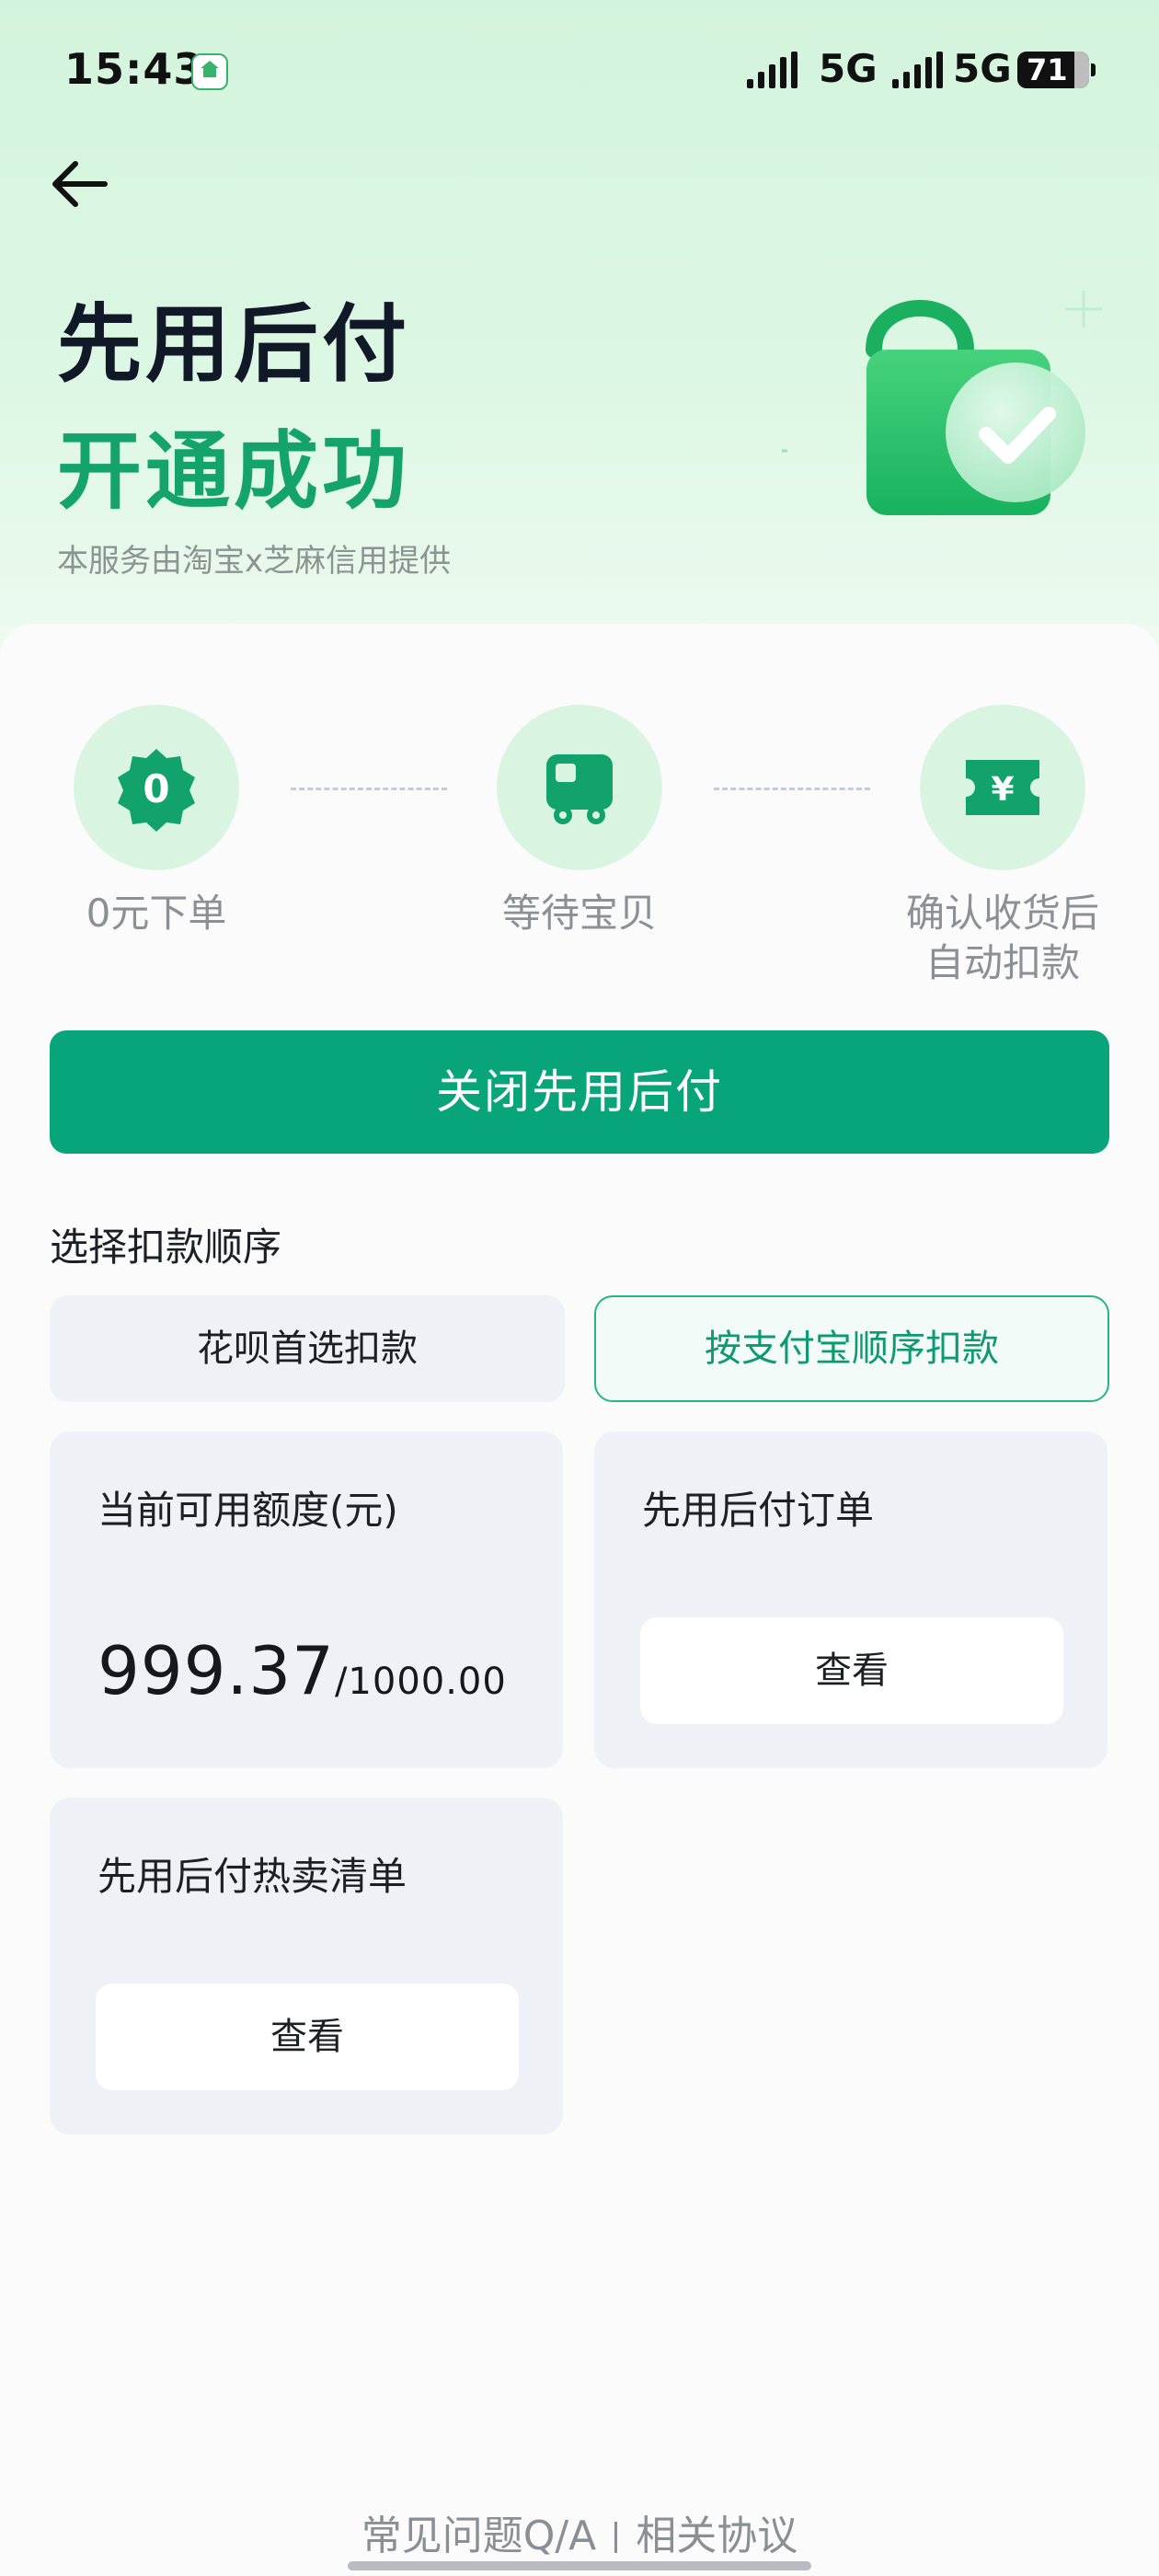  I want to click on quota-amount: 999.37/1000.00, so click(302, 1670).